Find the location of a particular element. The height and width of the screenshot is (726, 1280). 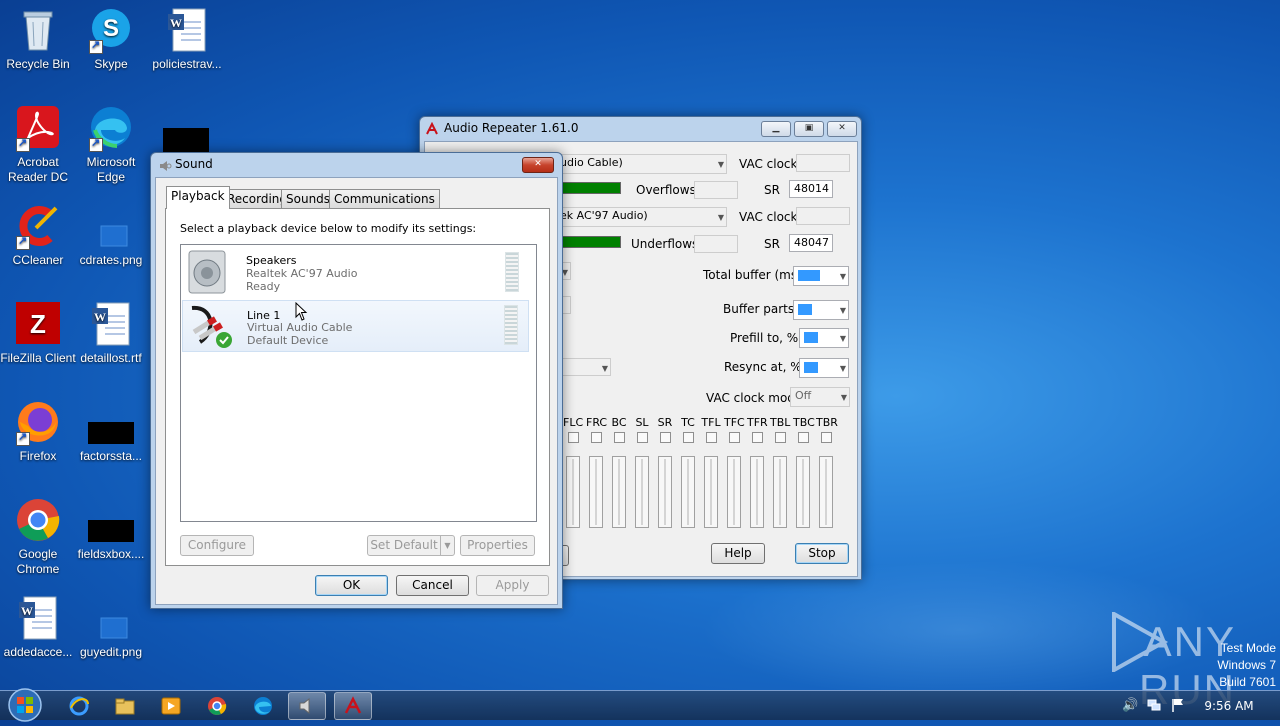

set-default-button: Set Default is located at coordinates (404, 545).